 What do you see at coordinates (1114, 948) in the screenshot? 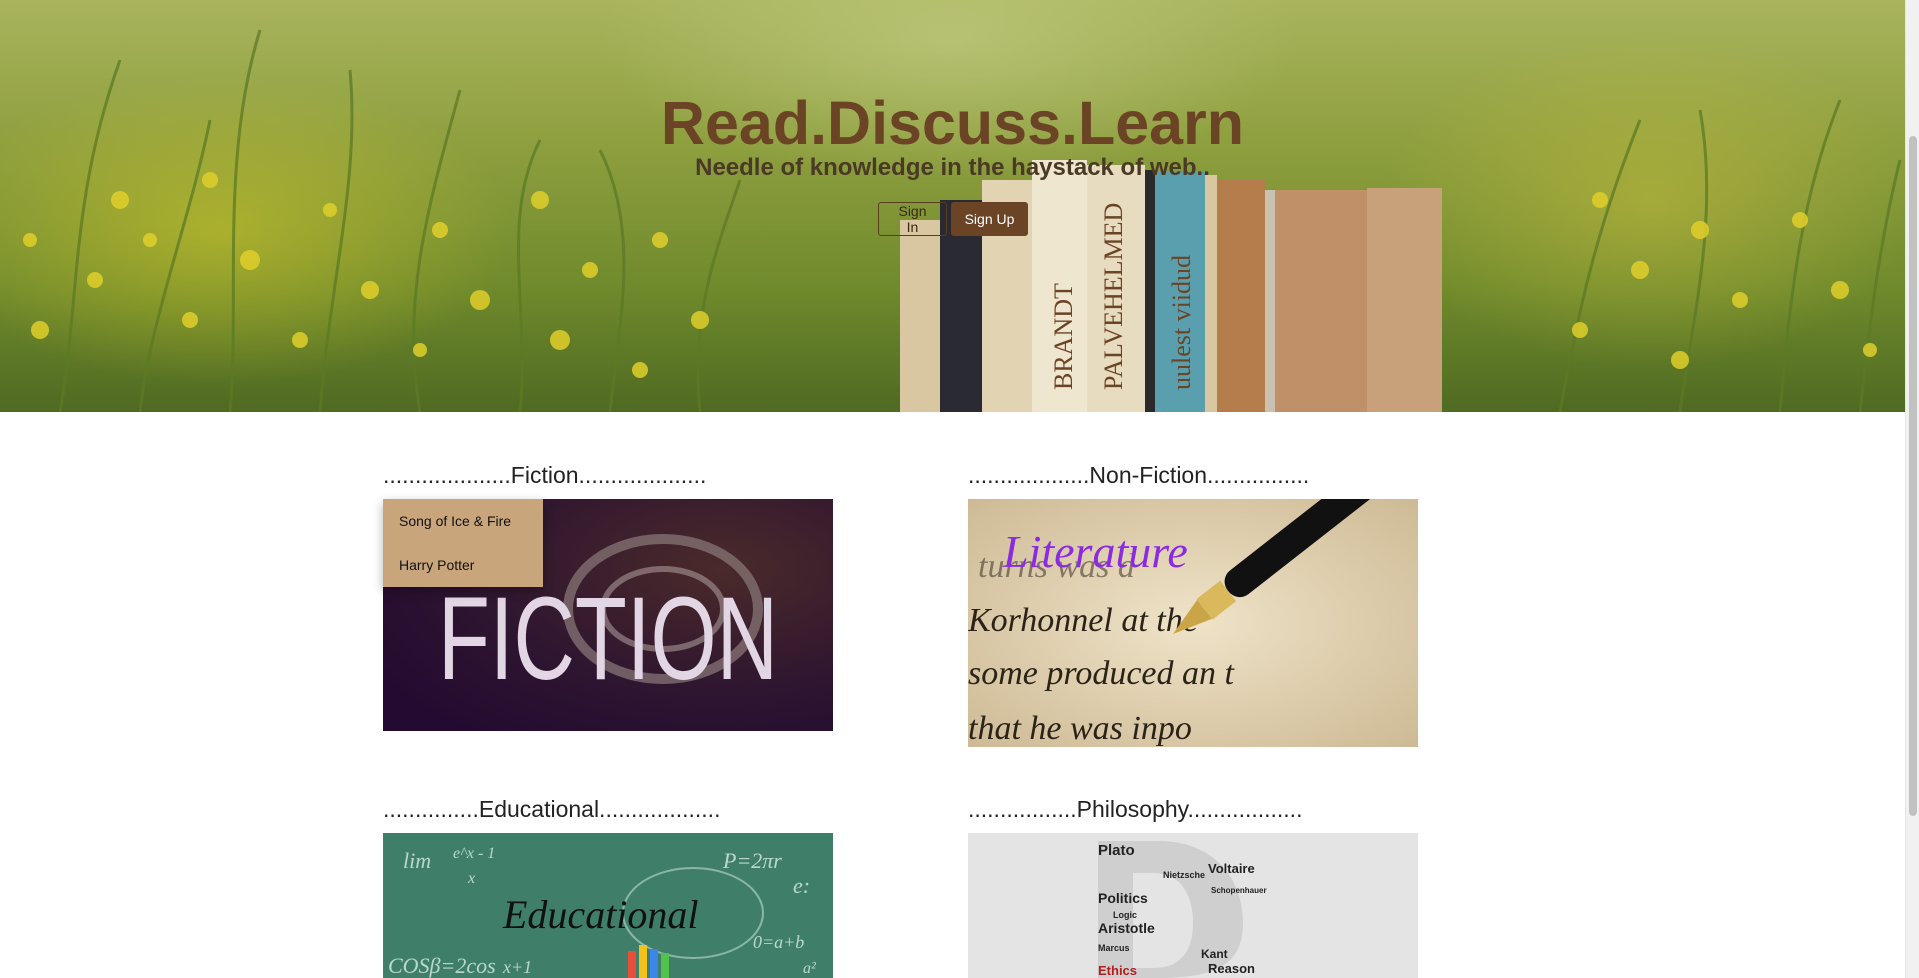
I see `svg-text: Marcus` at bounding box center [1114, 948].